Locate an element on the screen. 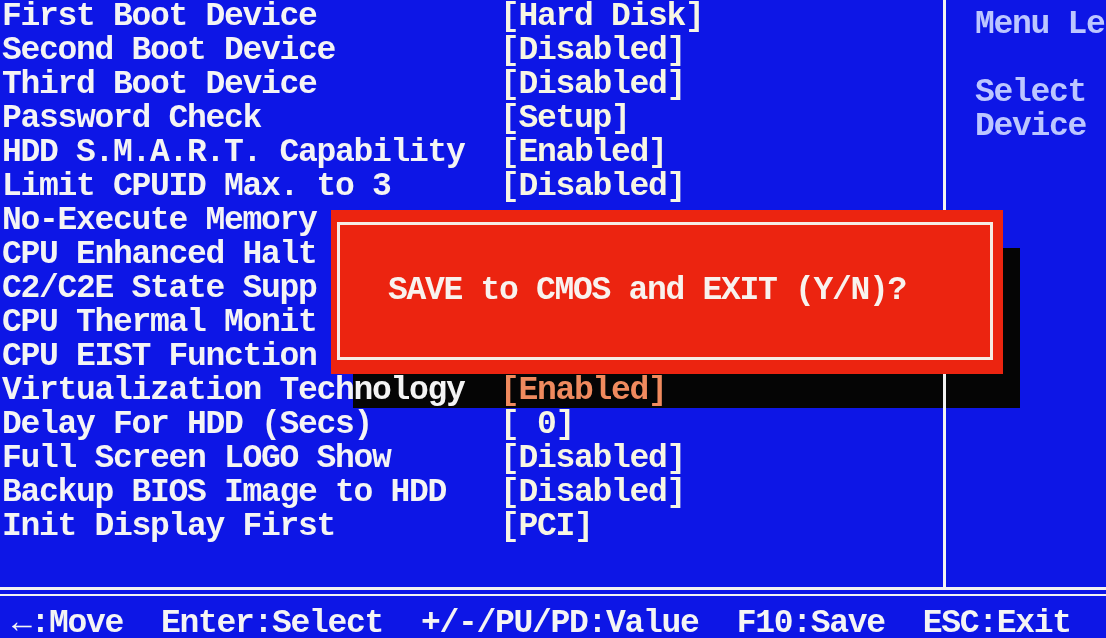  setting-label: C2/C2E State Supp is located at coordinates (159, 289).